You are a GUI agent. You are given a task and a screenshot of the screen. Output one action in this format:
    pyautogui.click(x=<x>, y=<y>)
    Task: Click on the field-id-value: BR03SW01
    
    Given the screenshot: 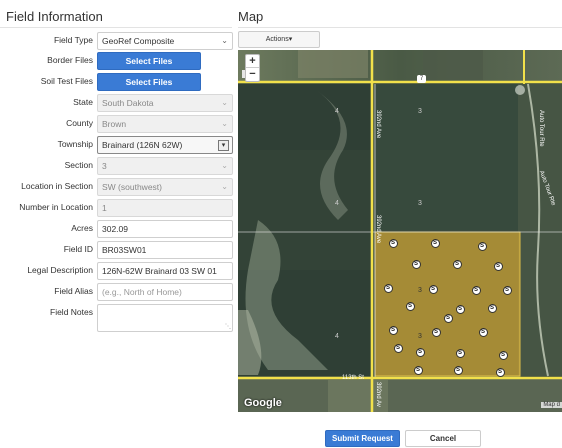 What is the action you would take?
    pyautogui.click(x=124, y=250)
    